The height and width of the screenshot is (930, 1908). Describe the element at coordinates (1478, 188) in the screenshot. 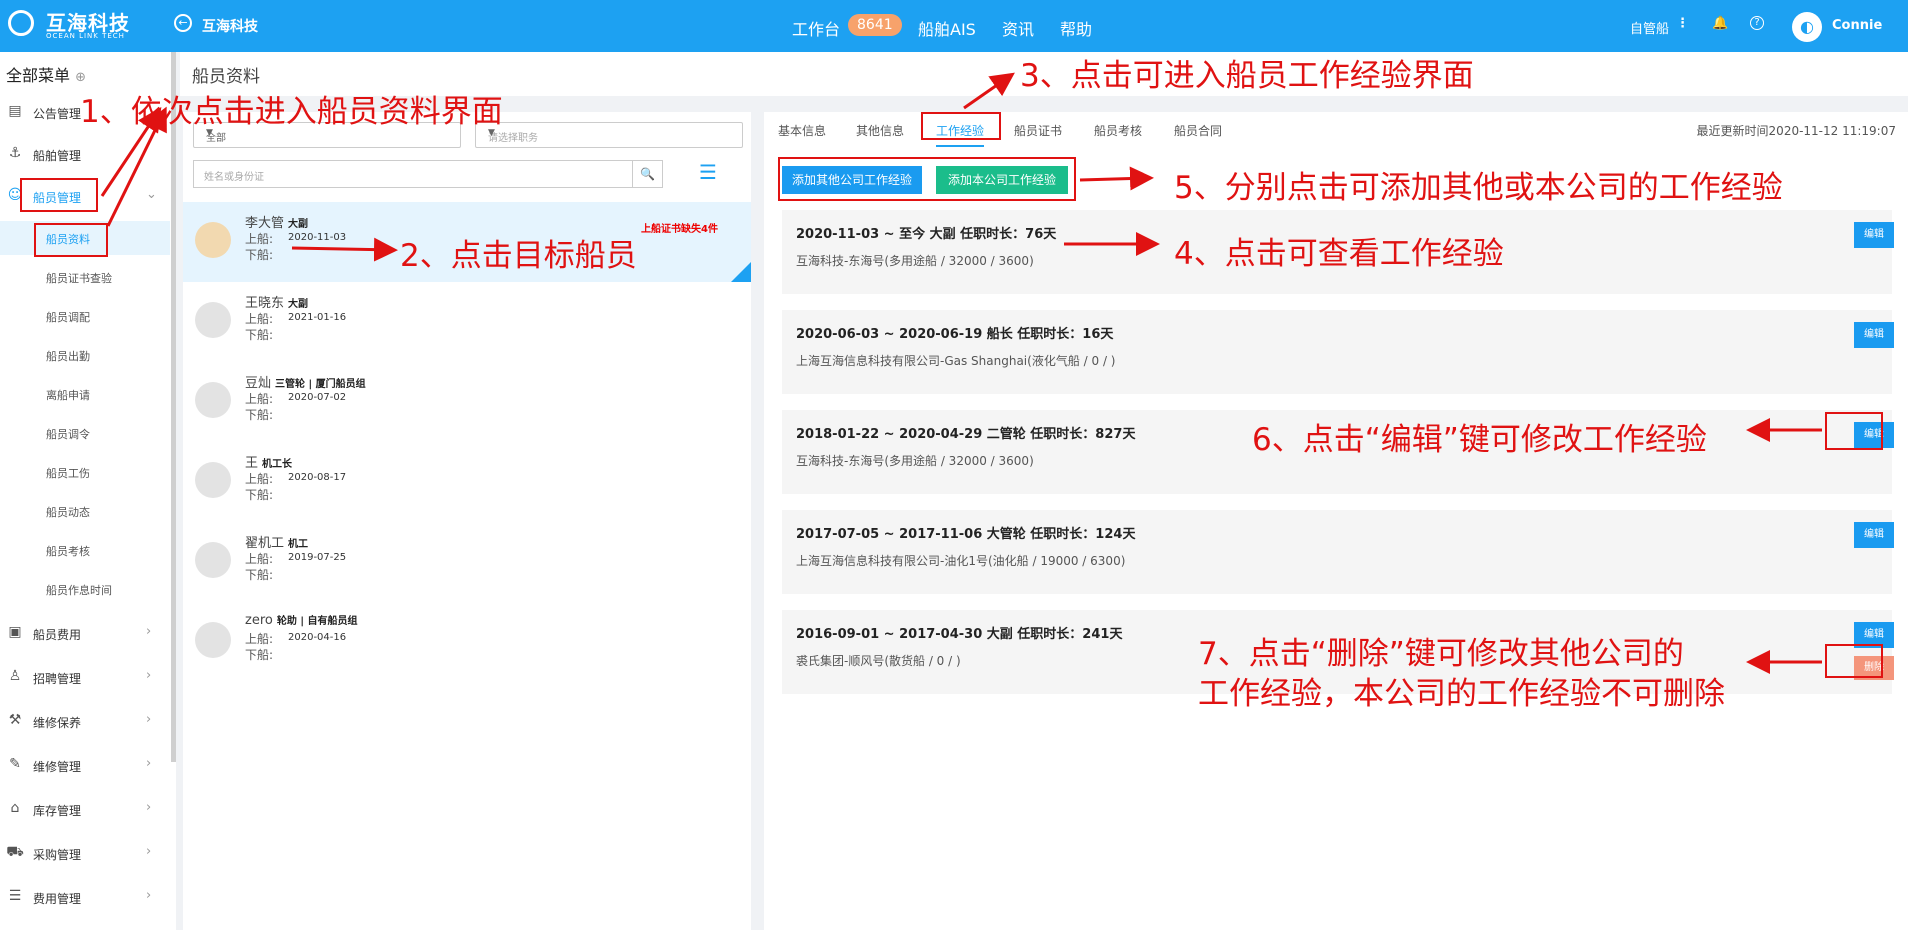

I see `annotation-step-5: 5、分别点击可添加其他或本公司的工作经验` at that location.